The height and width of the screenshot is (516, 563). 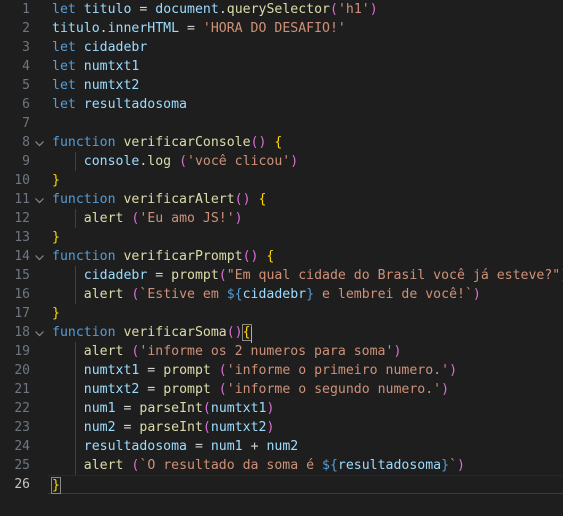 I want to click on line-number: 21, so click(x=22, y=389).